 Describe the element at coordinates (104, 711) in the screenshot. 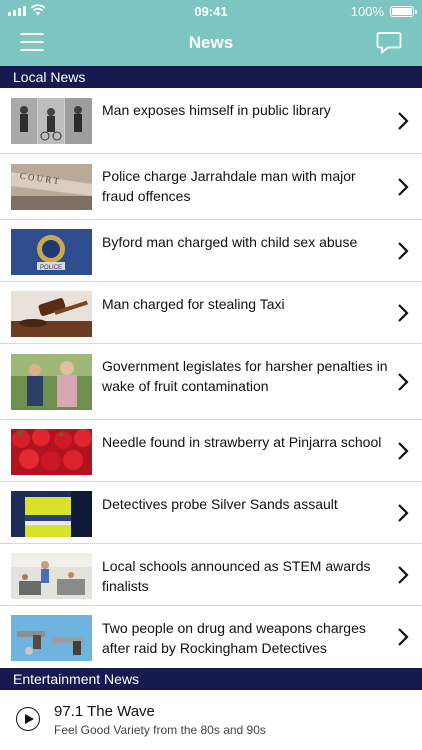

I see `station-name: 97.1 The Wave` at that location.